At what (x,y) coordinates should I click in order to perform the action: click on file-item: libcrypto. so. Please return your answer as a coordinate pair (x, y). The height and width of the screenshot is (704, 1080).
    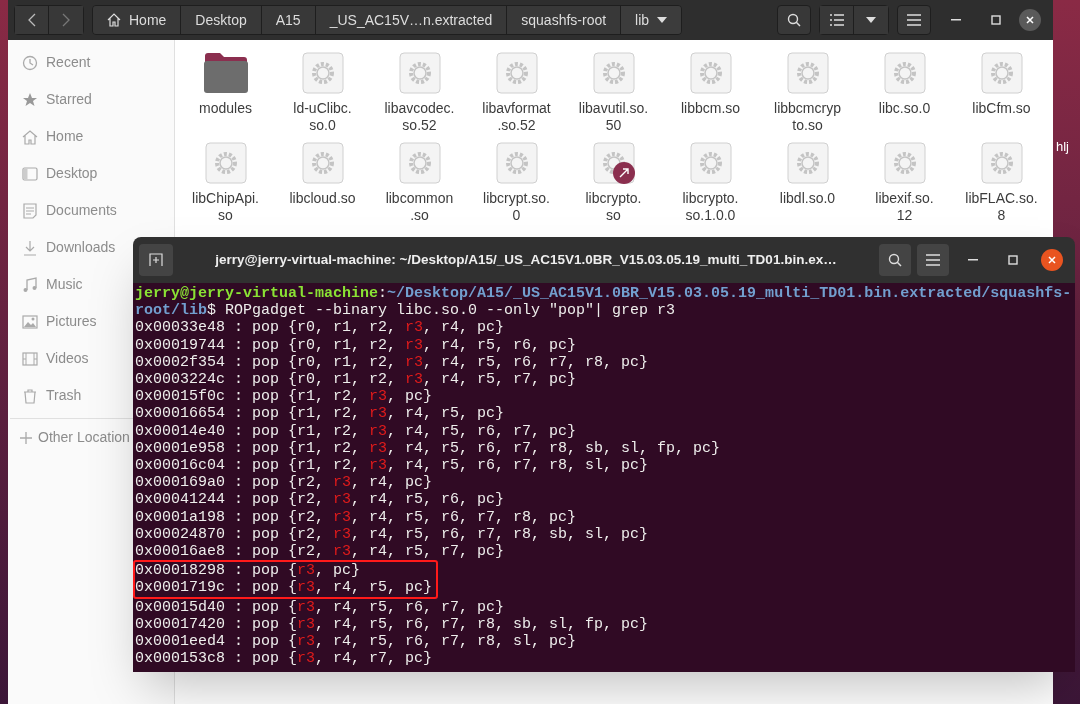
    Looking at the image, I should click on (613, 182).